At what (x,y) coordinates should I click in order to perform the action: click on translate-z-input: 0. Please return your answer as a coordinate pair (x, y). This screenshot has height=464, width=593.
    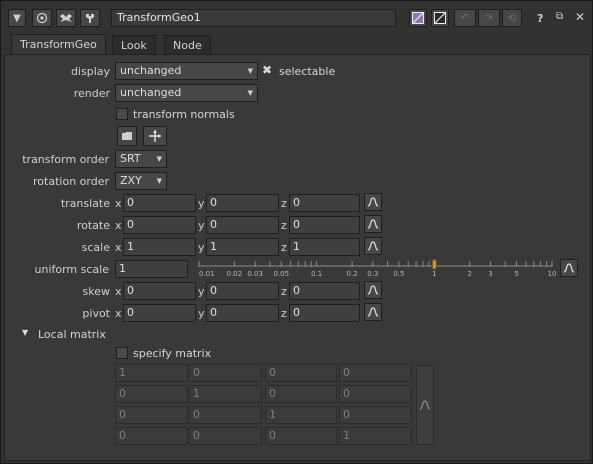
    Looking at the image, I should click on (324, 203).